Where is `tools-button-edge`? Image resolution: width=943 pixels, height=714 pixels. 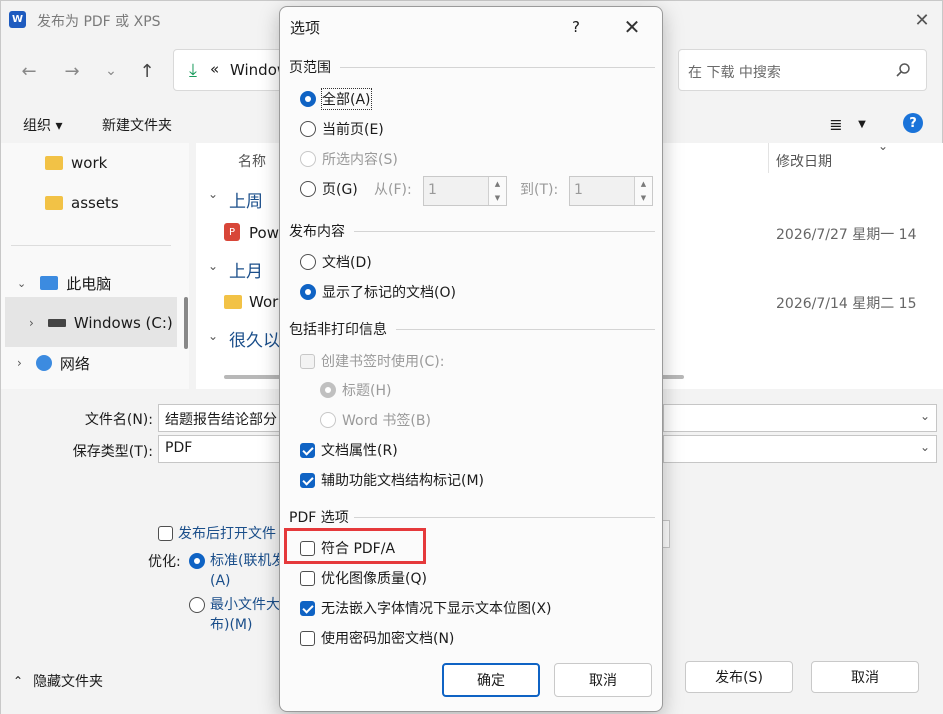 tools-button-edge is located at coordinates (666, 534).